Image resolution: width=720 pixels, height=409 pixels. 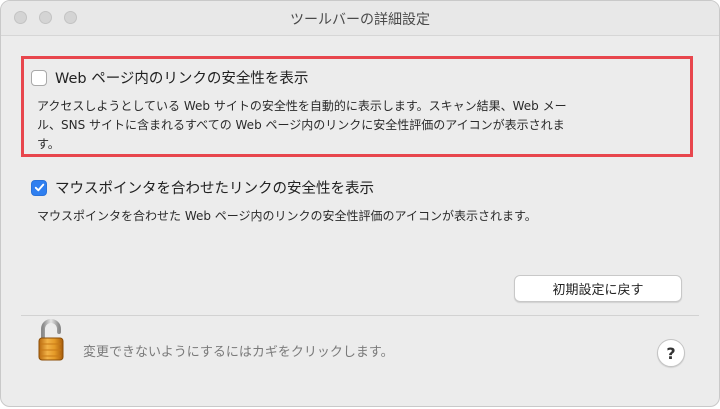 I want to click on divider, so click(x=360, y=315).